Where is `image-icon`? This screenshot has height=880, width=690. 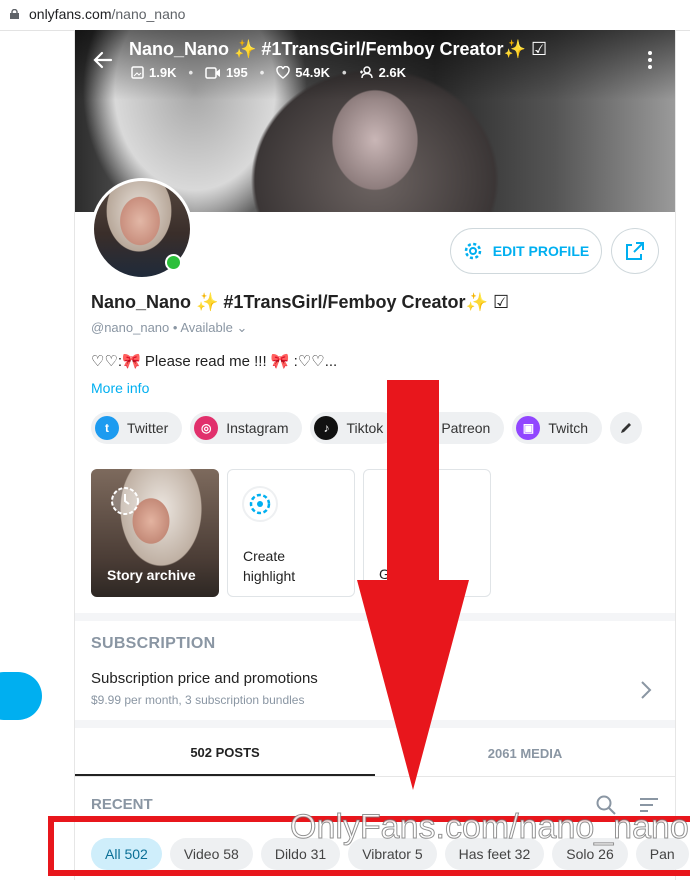
image-icon is located at coordinates (137, 72).